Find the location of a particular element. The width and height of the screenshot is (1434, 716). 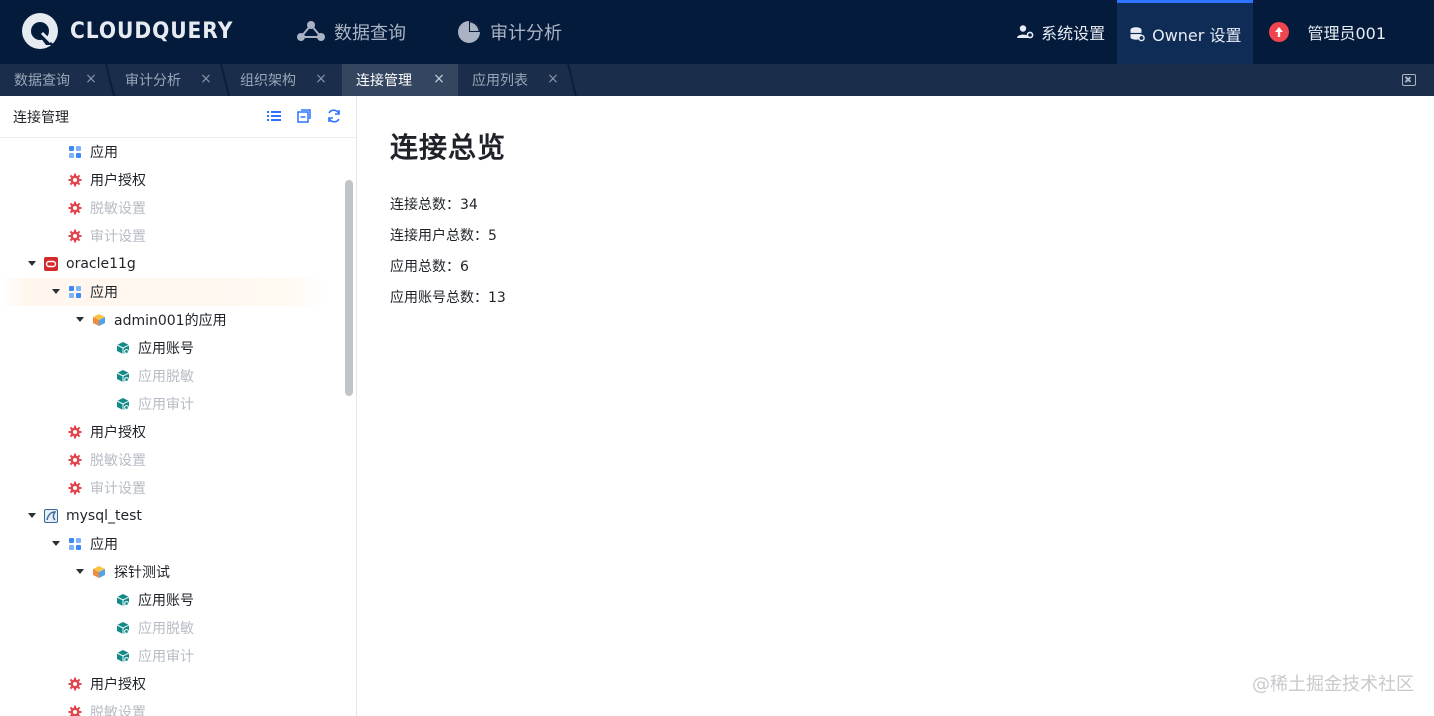

sidebar-header: 连接管理 is located at coordinates (178, 117).